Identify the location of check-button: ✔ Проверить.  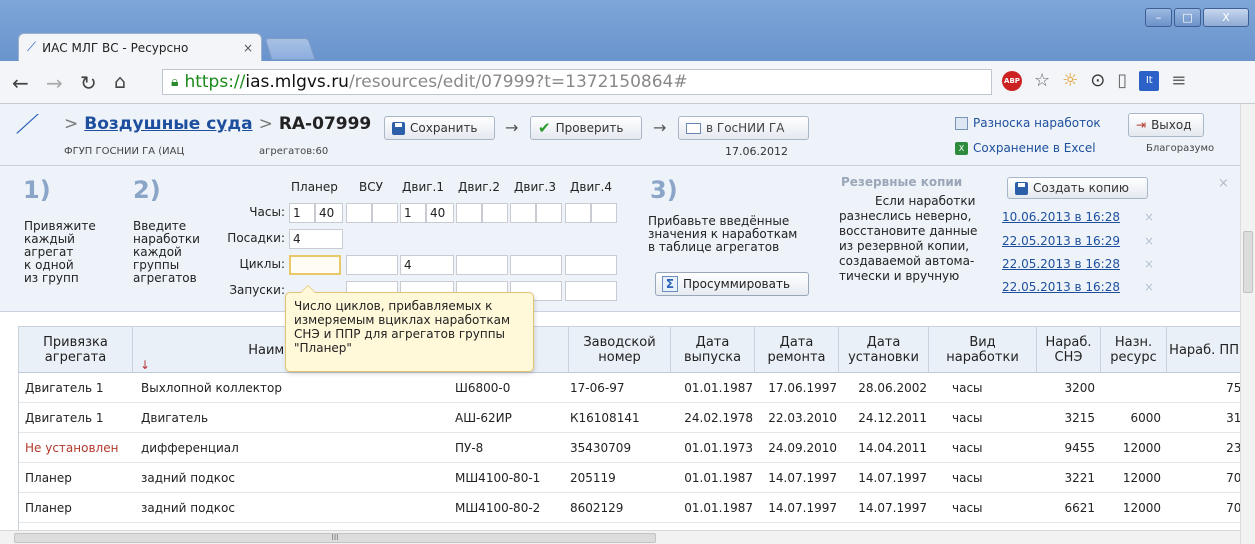
(586, 128).